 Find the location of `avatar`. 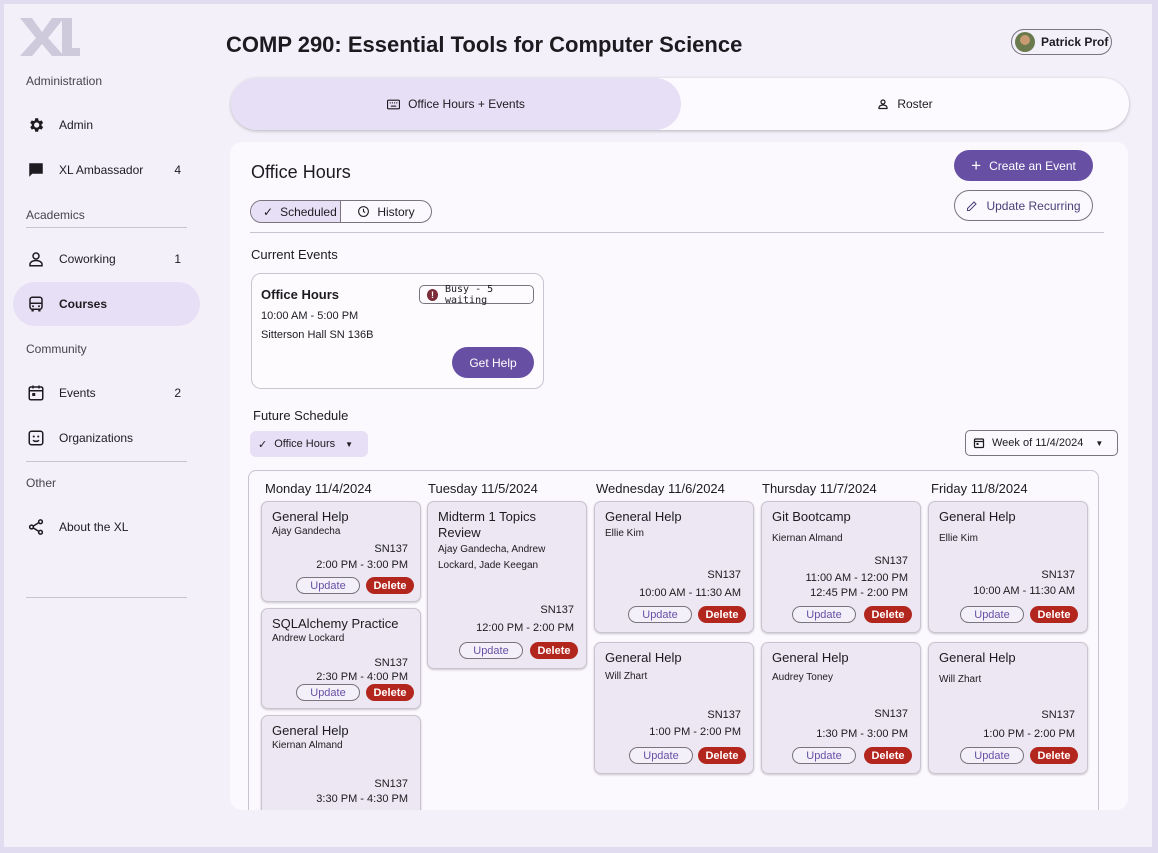

avatar is located at coordinates (1025, 42).